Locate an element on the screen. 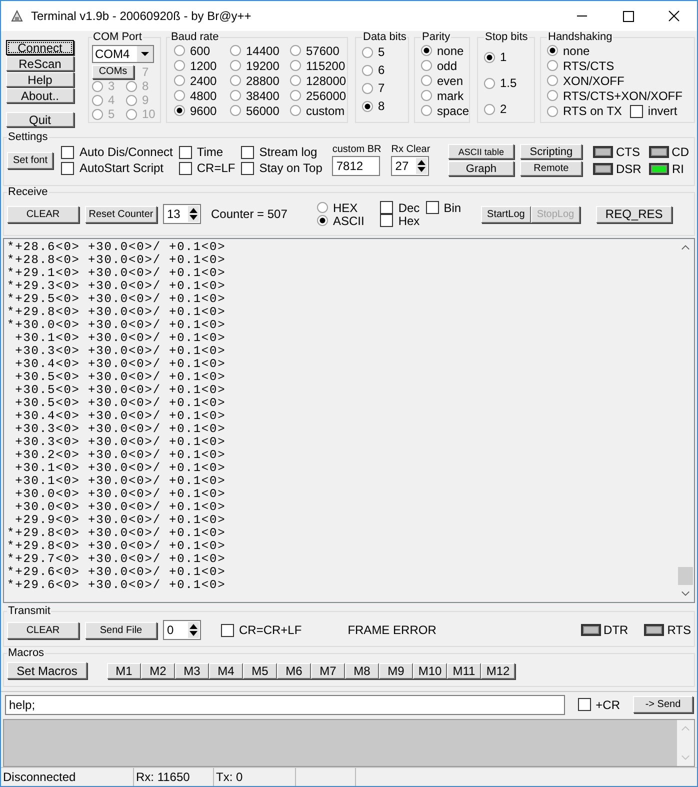 This screenshot has height=787, width=698. stop-bits-radio: 2 is located at coordinates (507, 109).